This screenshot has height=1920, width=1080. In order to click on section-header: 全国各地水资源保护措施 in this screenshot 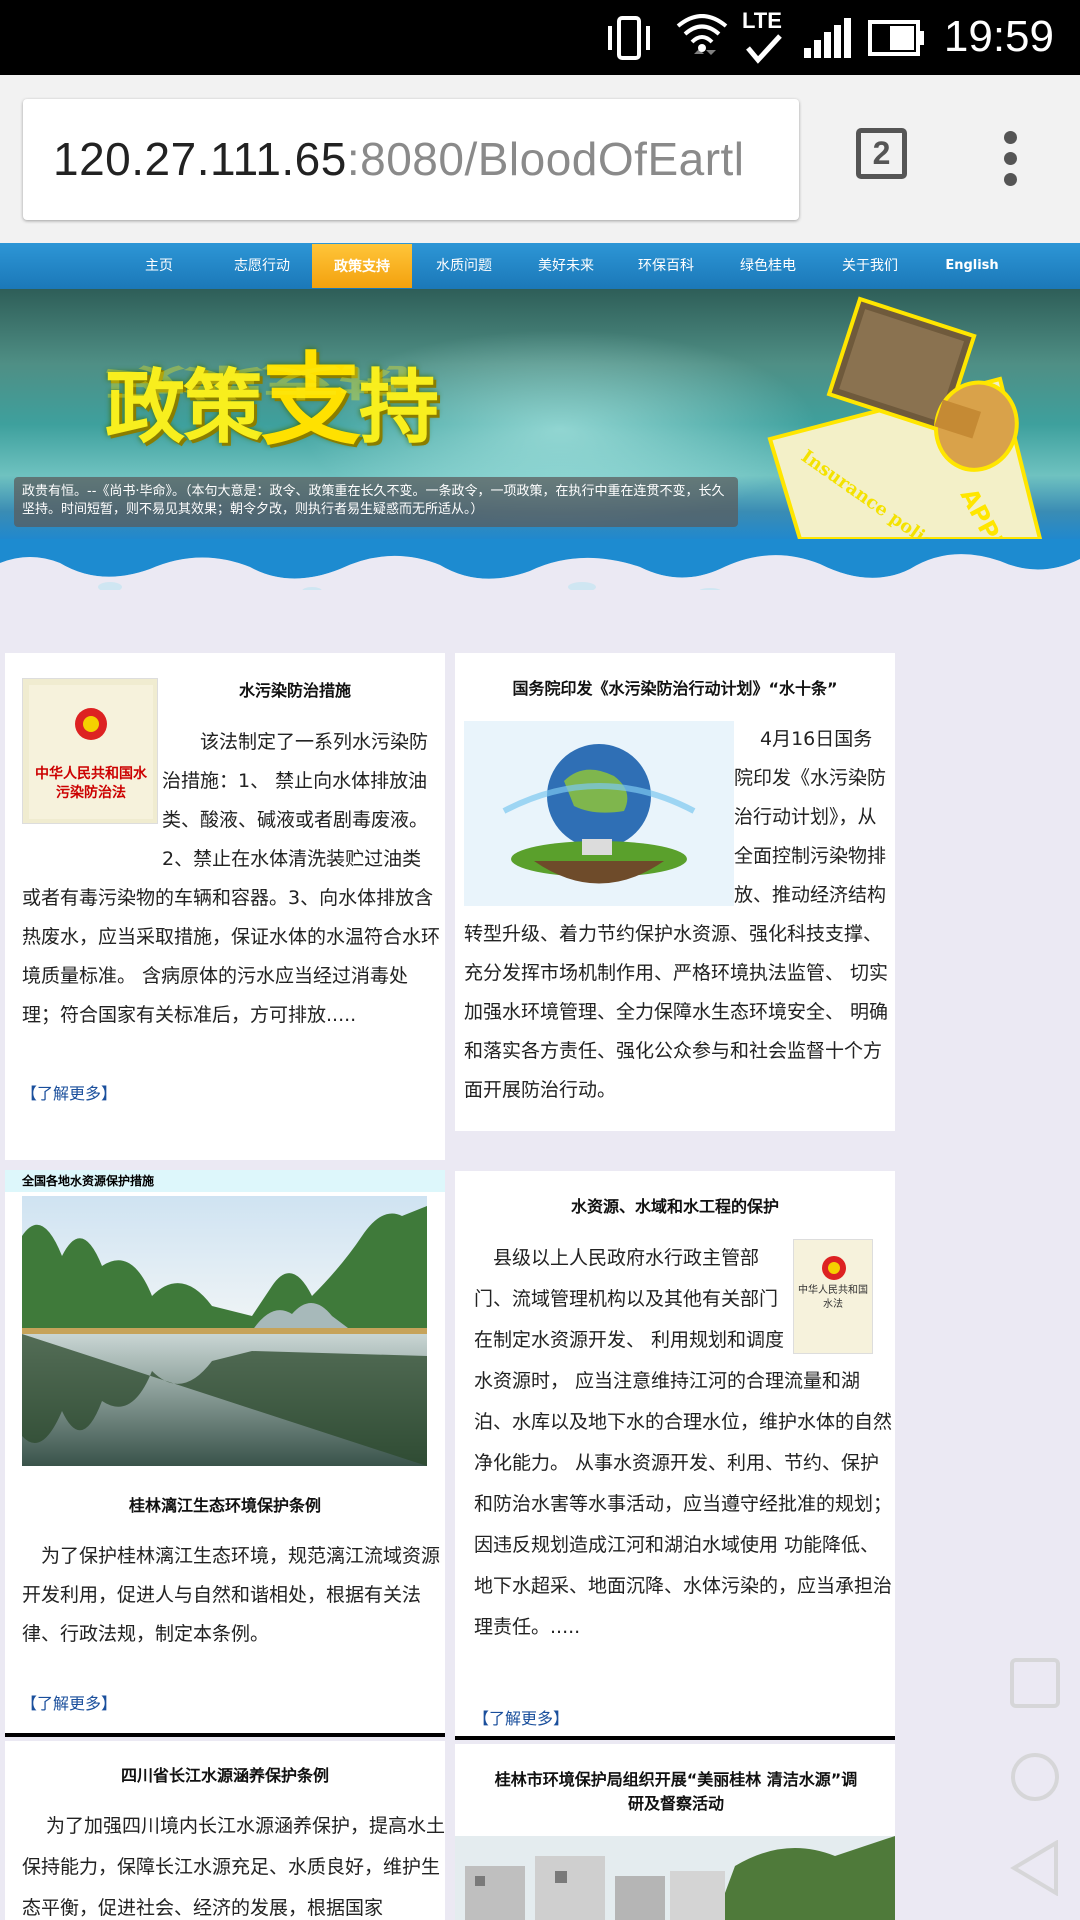, I will do `click(225, 1181)`.